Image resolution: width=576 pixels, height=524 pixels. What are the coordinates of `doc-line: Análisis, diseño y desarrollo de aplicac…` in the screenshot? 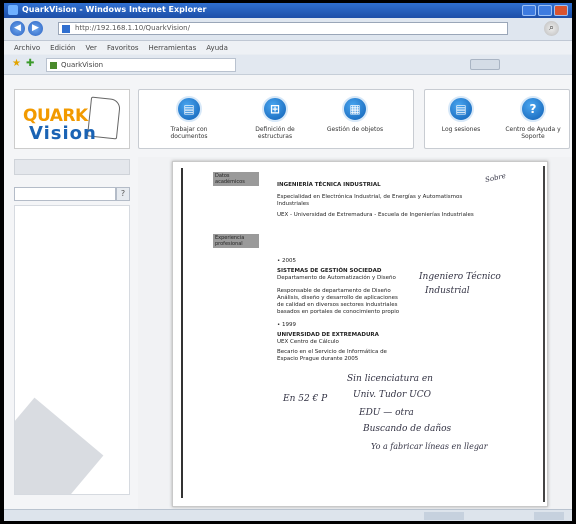 It's located at (337, 298).